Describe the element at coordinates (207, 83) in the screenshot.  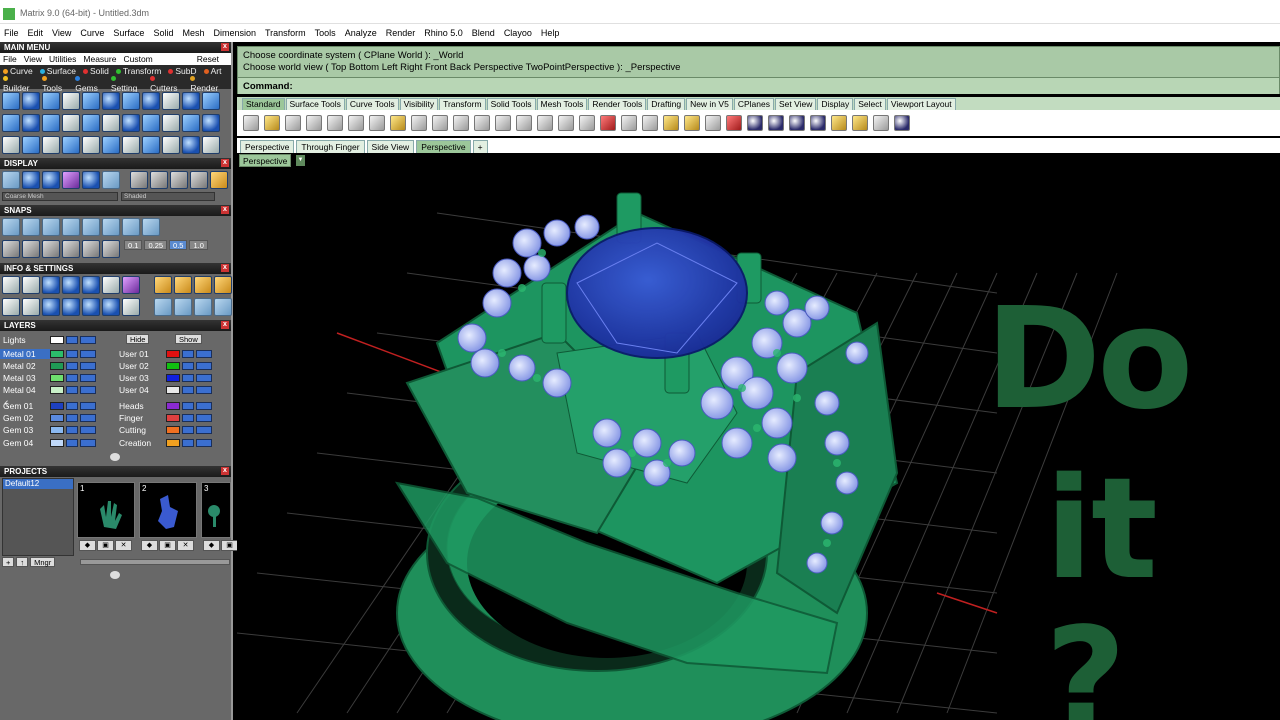
I see `mm-render: Render` at that location.